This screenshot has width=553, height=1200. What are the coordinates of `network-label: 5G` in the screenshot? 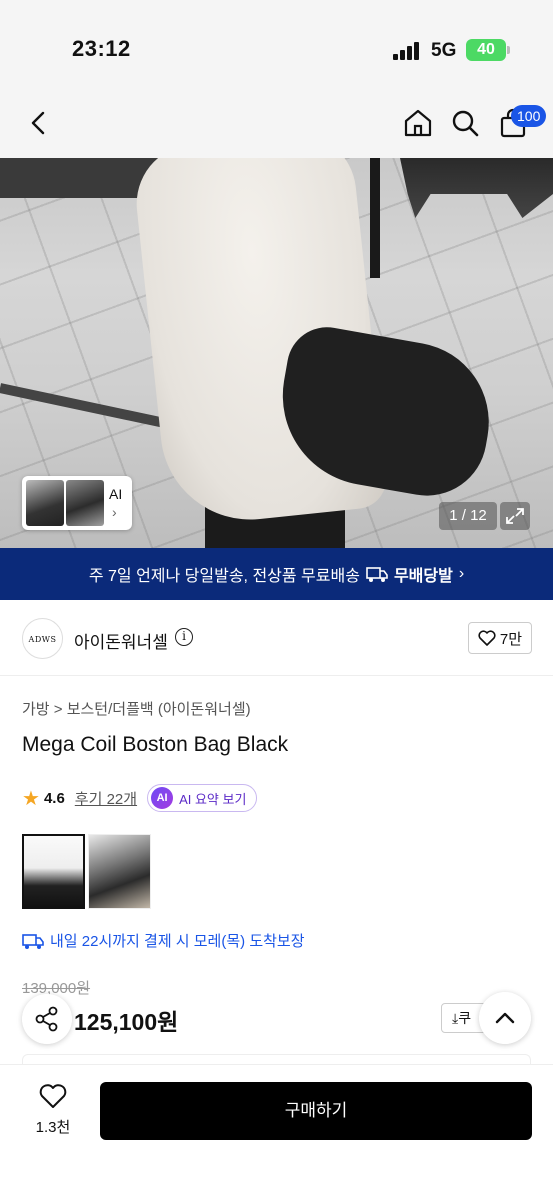 It's located at (444, 50).